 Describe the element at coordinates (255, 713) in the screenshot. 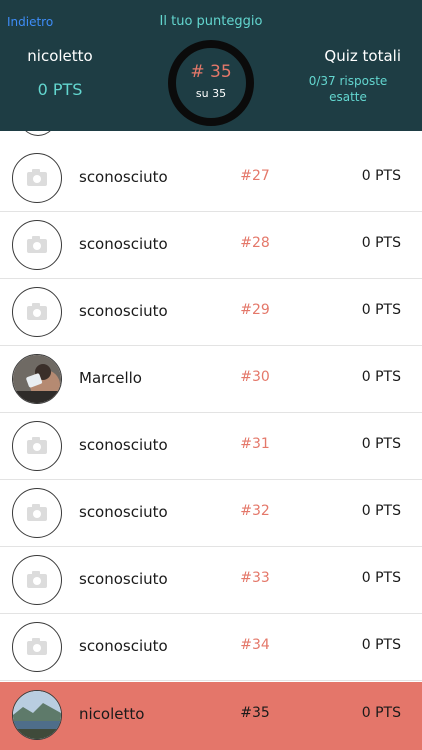

I see `player-rank: #35` at that location.